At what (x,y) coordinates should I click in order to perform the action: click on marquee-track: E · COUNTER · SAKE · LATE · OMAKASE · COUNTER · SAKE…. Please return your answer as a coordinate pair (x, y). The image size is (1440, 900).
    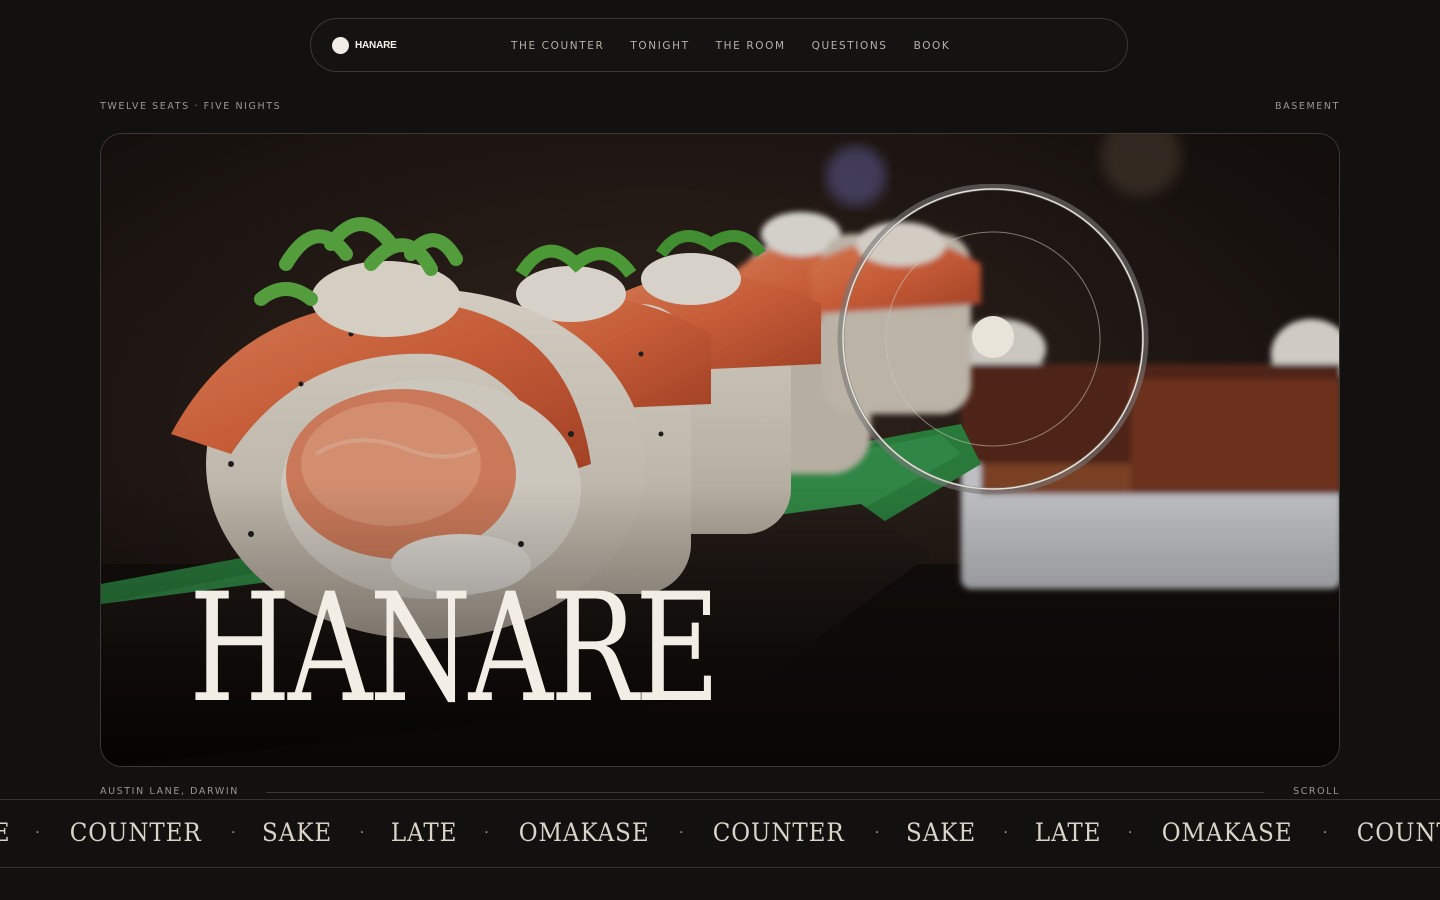
    Looking at the image, I should click on (720, 832).